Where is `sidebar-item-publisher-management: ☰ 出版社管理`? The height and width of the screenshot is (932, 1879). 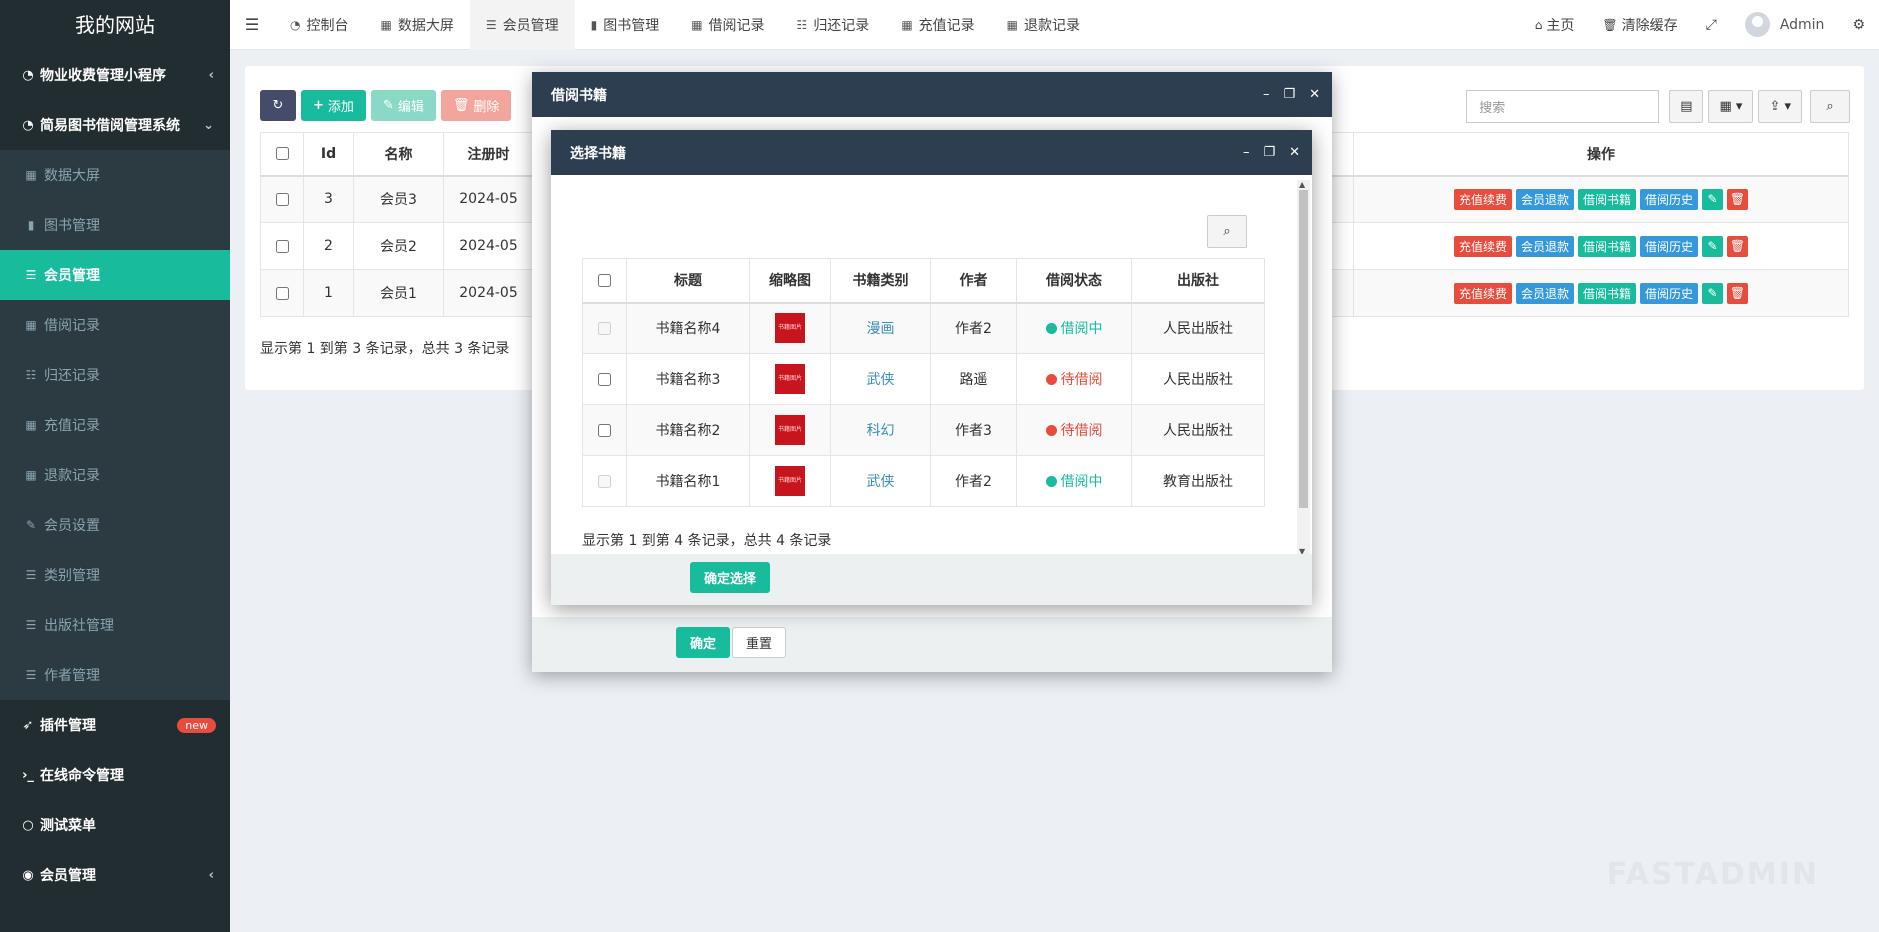
sidebar-item-publisher-management: ☰ 出版社管理 is located at coordinates (115, 625).